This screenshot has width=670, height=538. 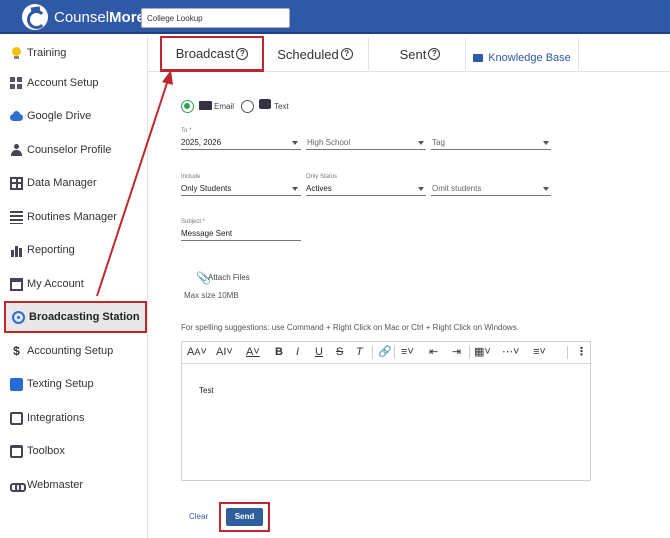 I want to click on message-icon, so click(x=265, y=104).